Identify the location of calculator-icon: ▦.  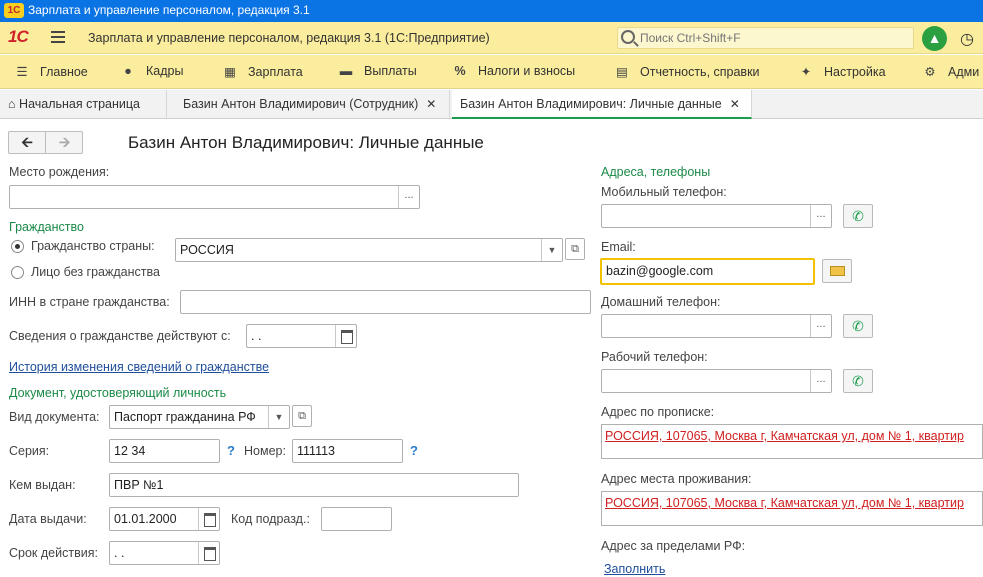
(230, 72).